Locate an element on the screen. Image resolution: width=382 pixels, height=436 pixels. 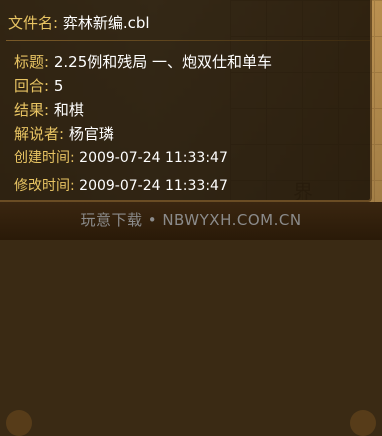
commentator-row: 解说者: 杨官璘 is located at coordinates (64, 134).